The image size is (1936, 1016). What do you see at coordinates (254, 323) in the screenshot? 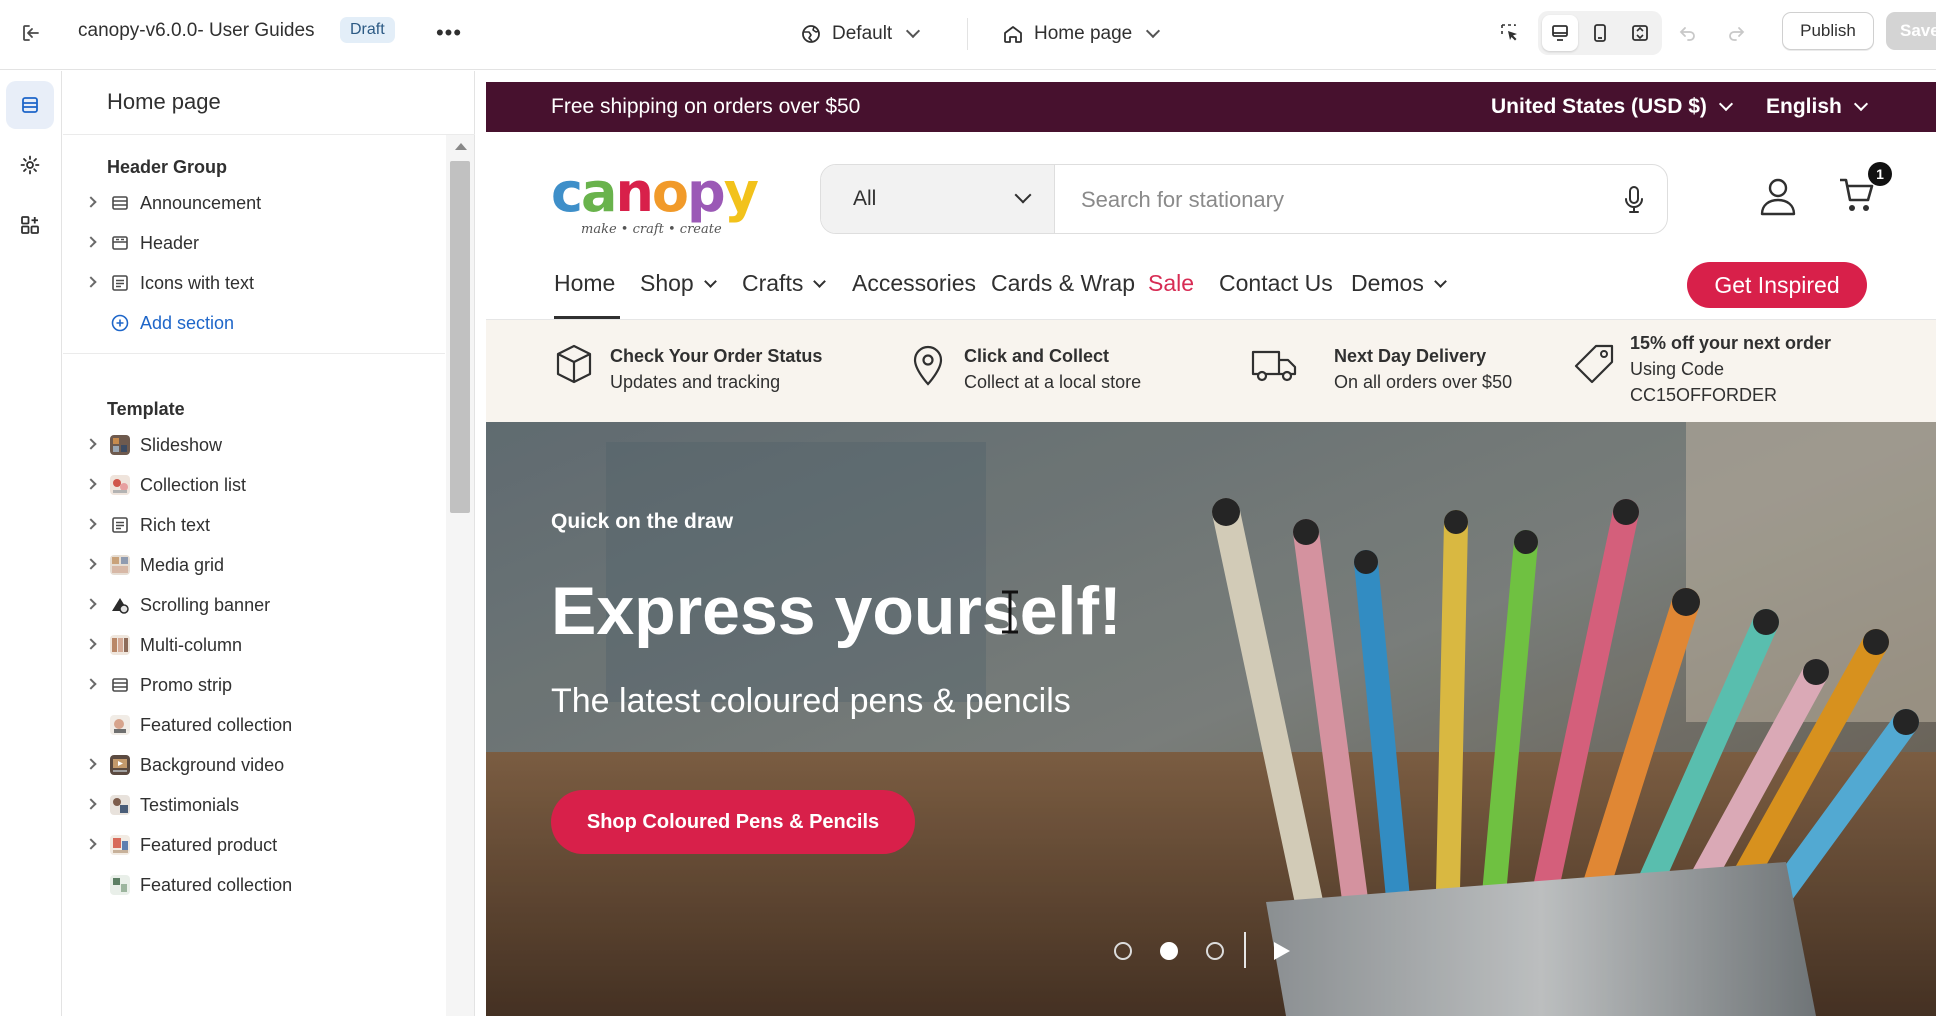
I see `add-section-button: Add section` at bounding box center [254, 323].